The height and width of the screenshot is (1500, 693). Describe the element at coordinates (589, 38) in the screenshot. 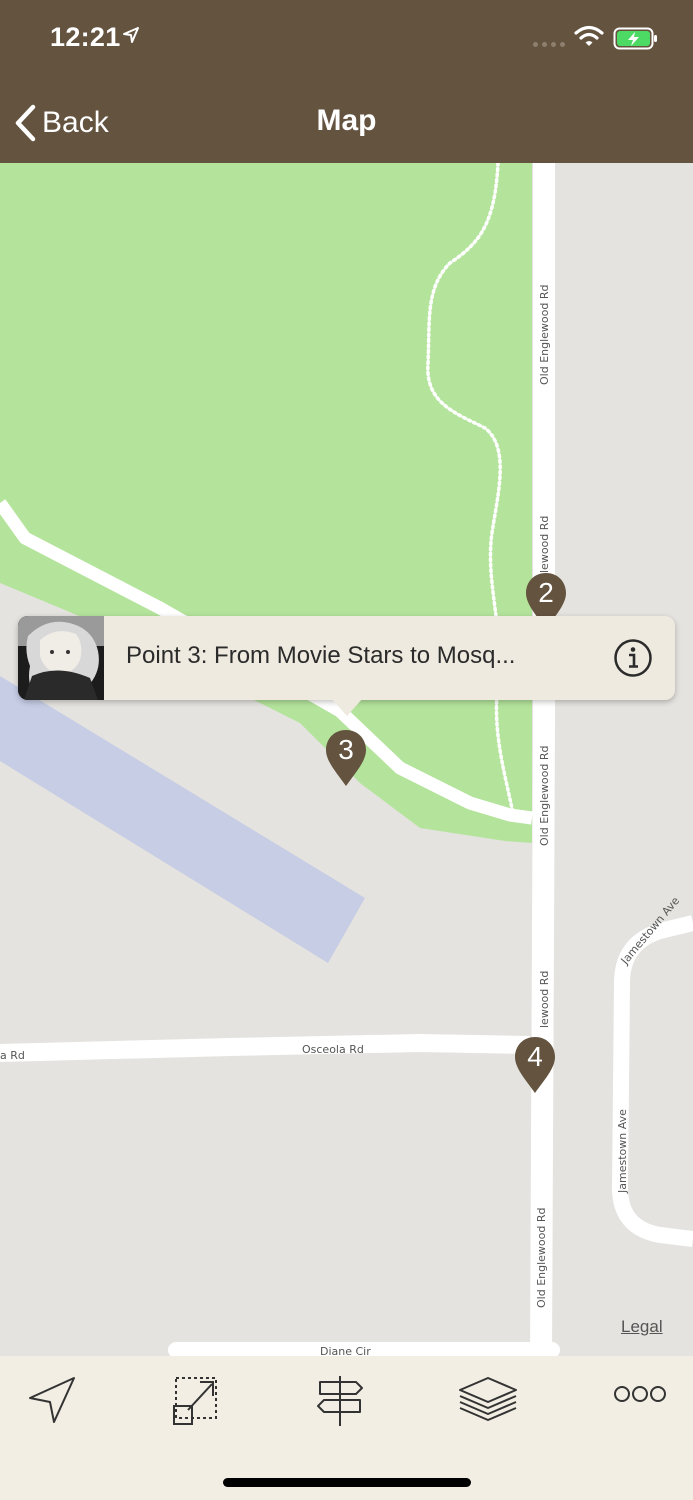

I see `wifi-icon` at that location.